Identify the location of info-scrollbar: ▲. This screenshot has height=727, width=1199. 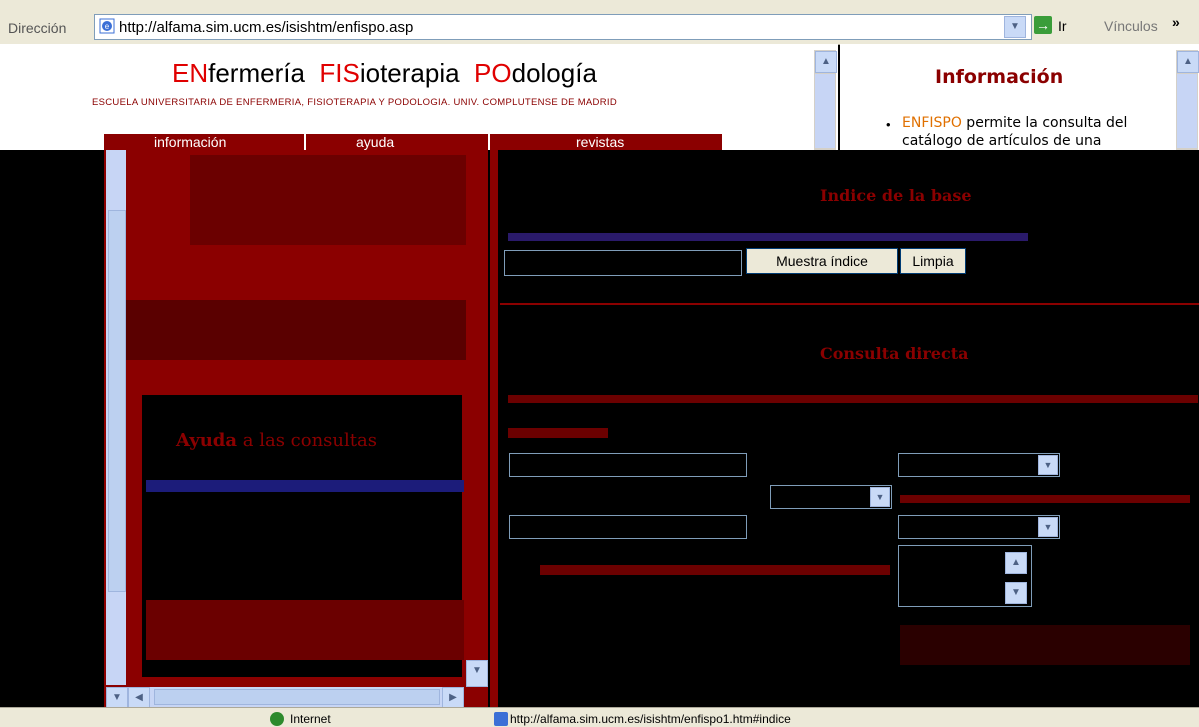
(1187, 100).